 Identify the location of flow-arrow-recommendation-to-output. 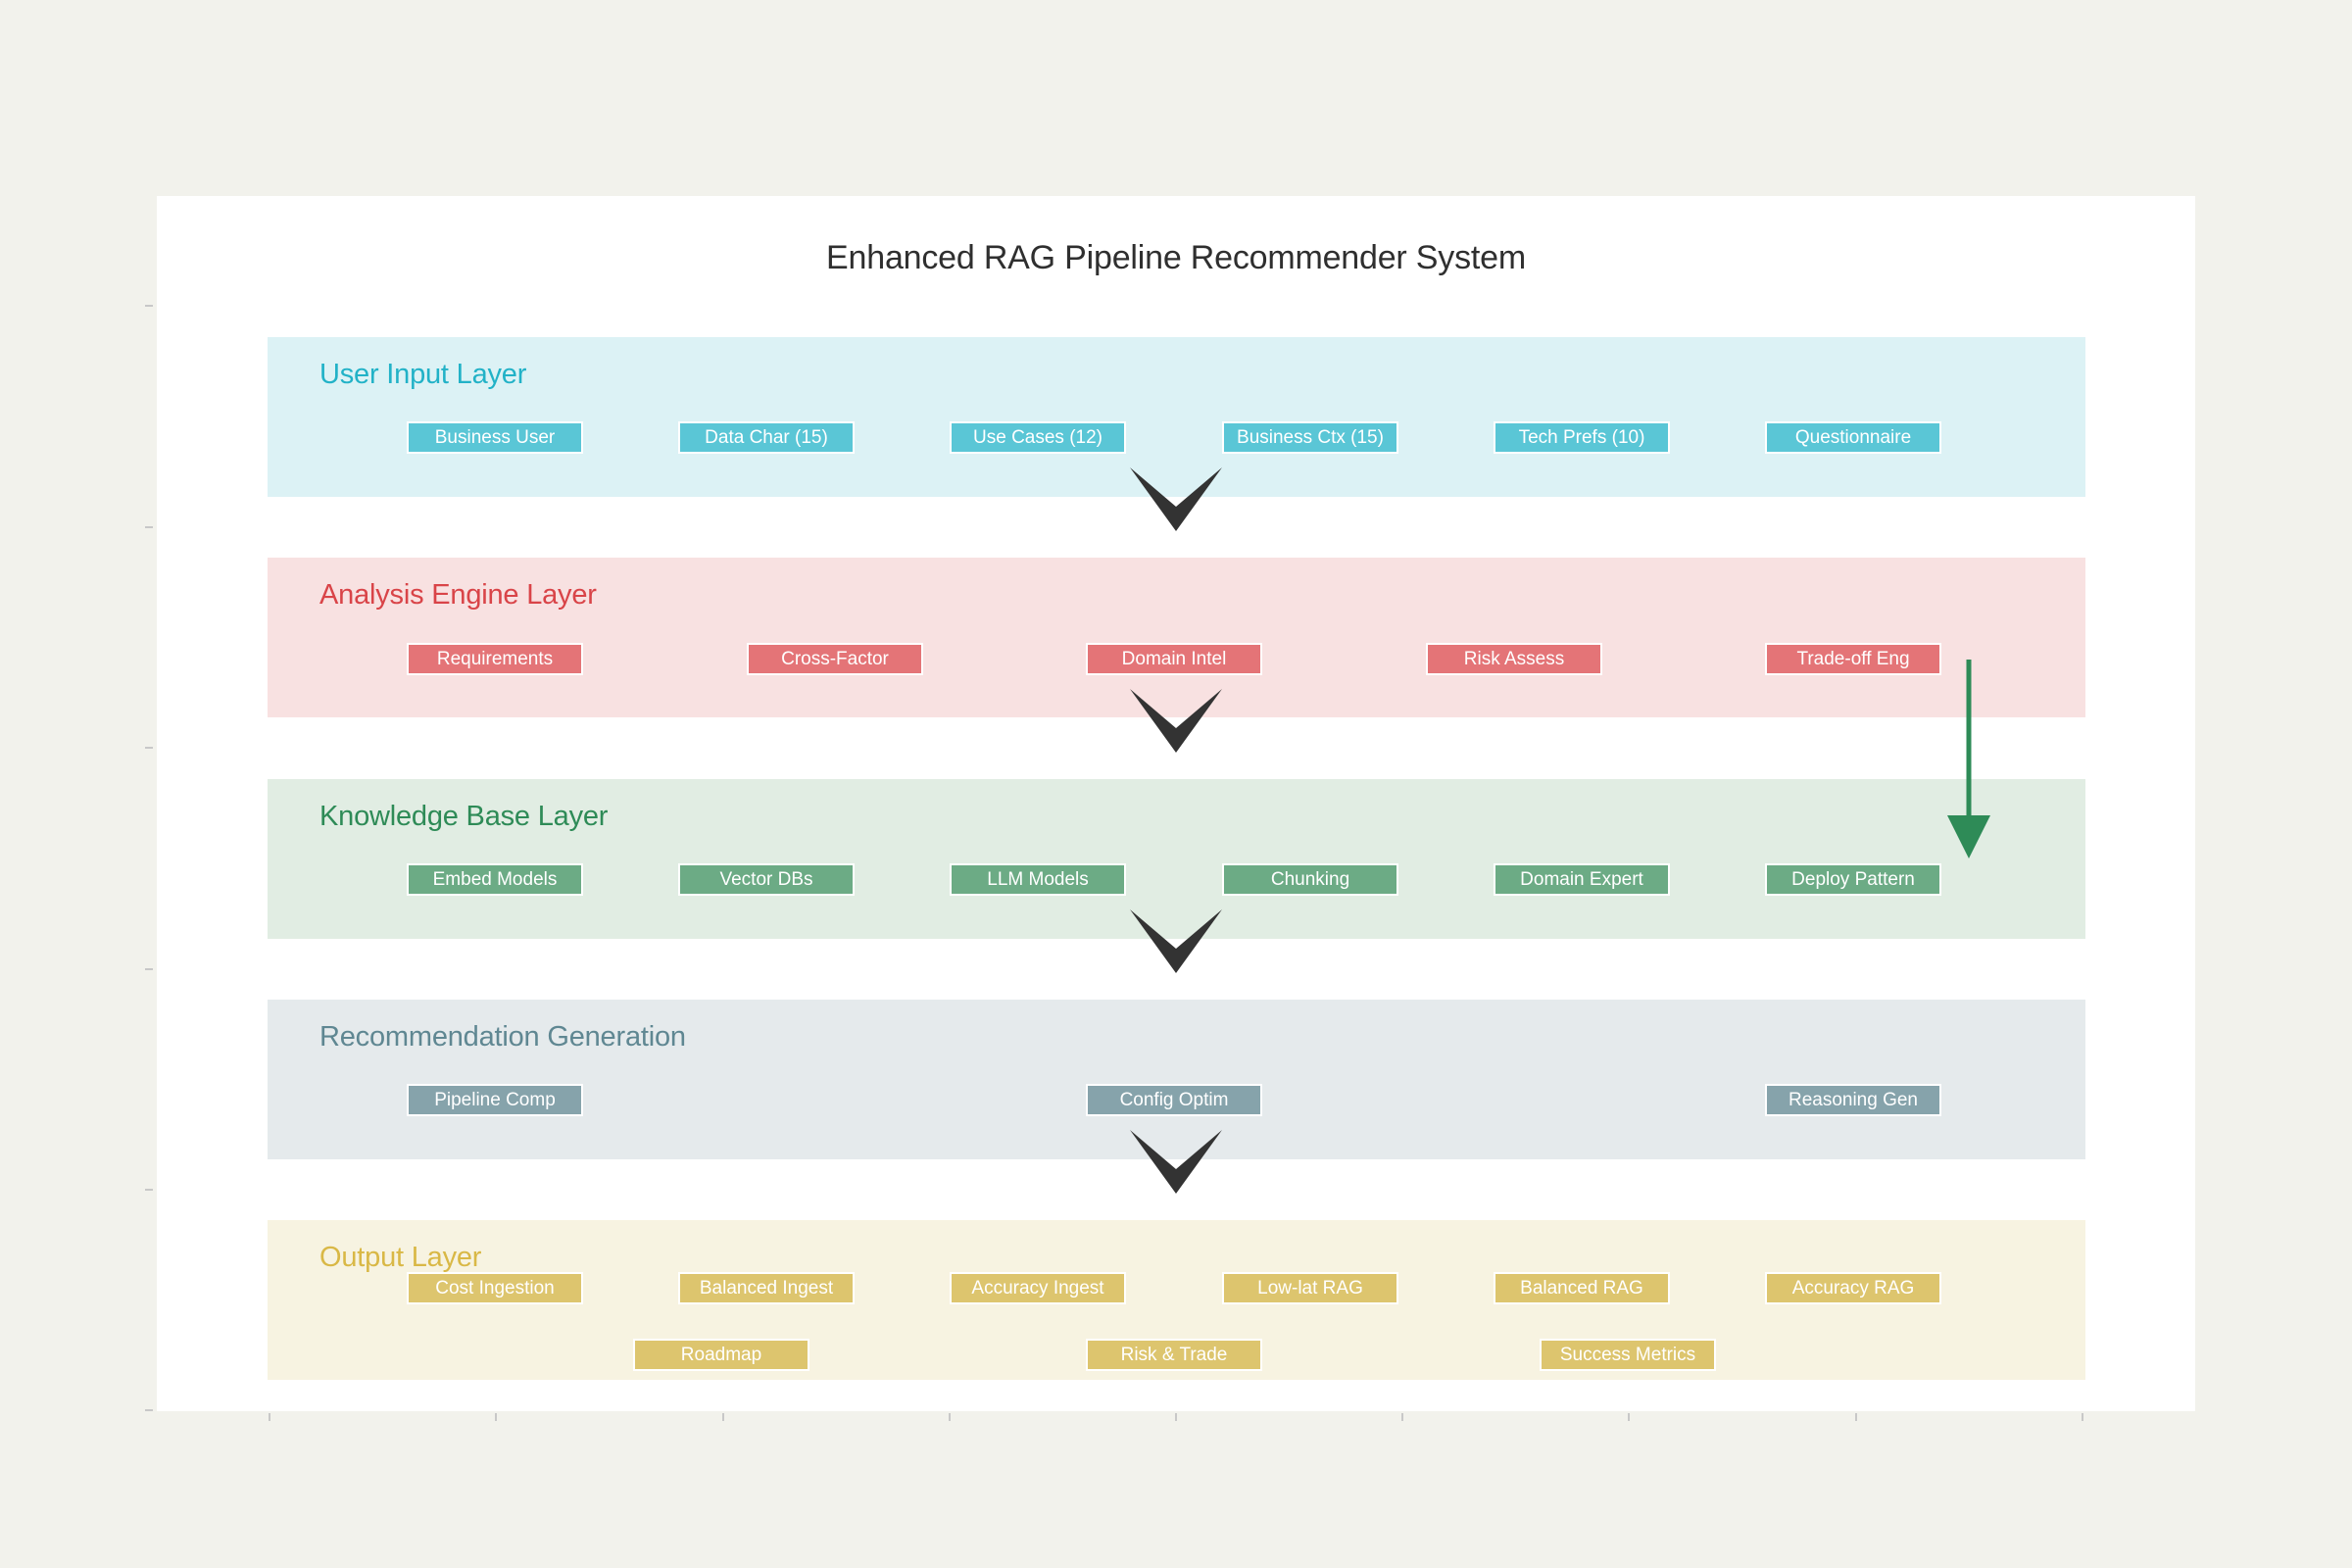
(1176, 1162).